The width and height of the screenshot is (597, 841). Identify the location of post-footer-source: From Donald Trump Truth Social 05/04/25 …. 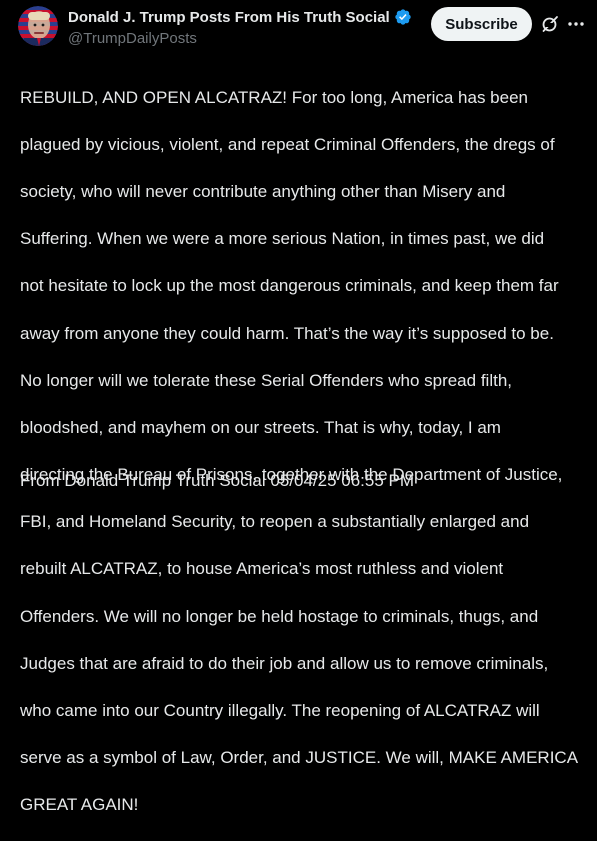
(217, 480).